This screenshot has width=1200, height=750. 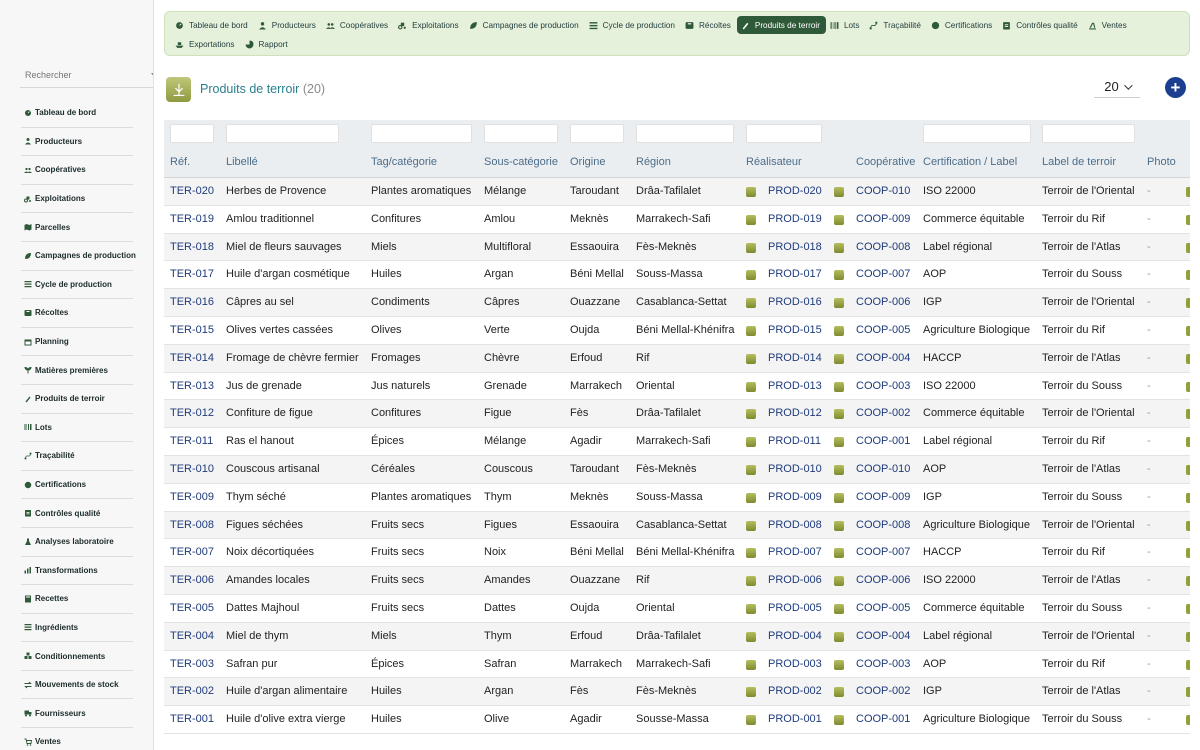 I want to click on sidebar-item-matieres-premieres: Matières premières, so click(x=77, y=370).